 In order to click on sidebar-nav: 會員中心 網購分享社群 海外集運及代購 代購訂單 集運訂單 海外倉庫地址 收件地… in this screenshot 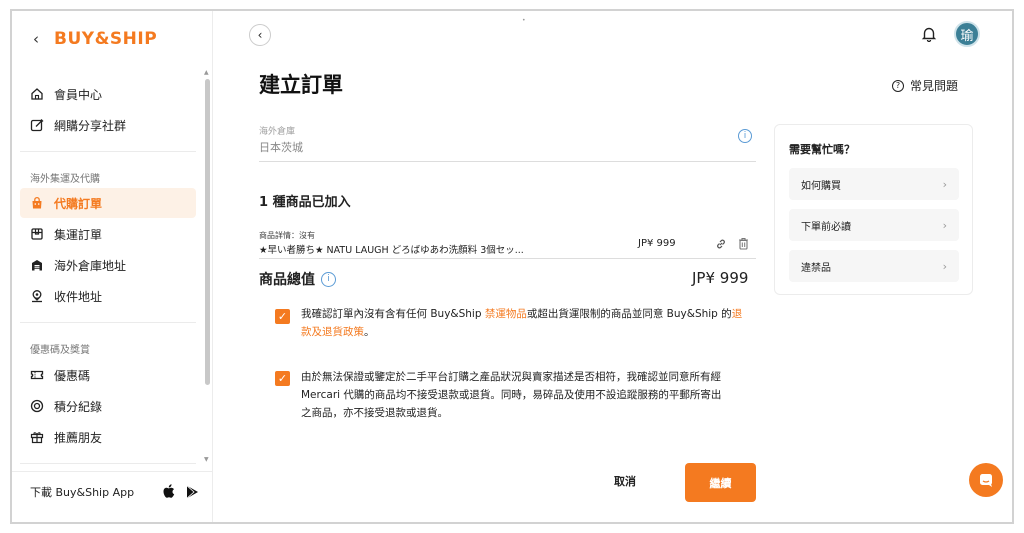, I will do `click(112, 265)`.